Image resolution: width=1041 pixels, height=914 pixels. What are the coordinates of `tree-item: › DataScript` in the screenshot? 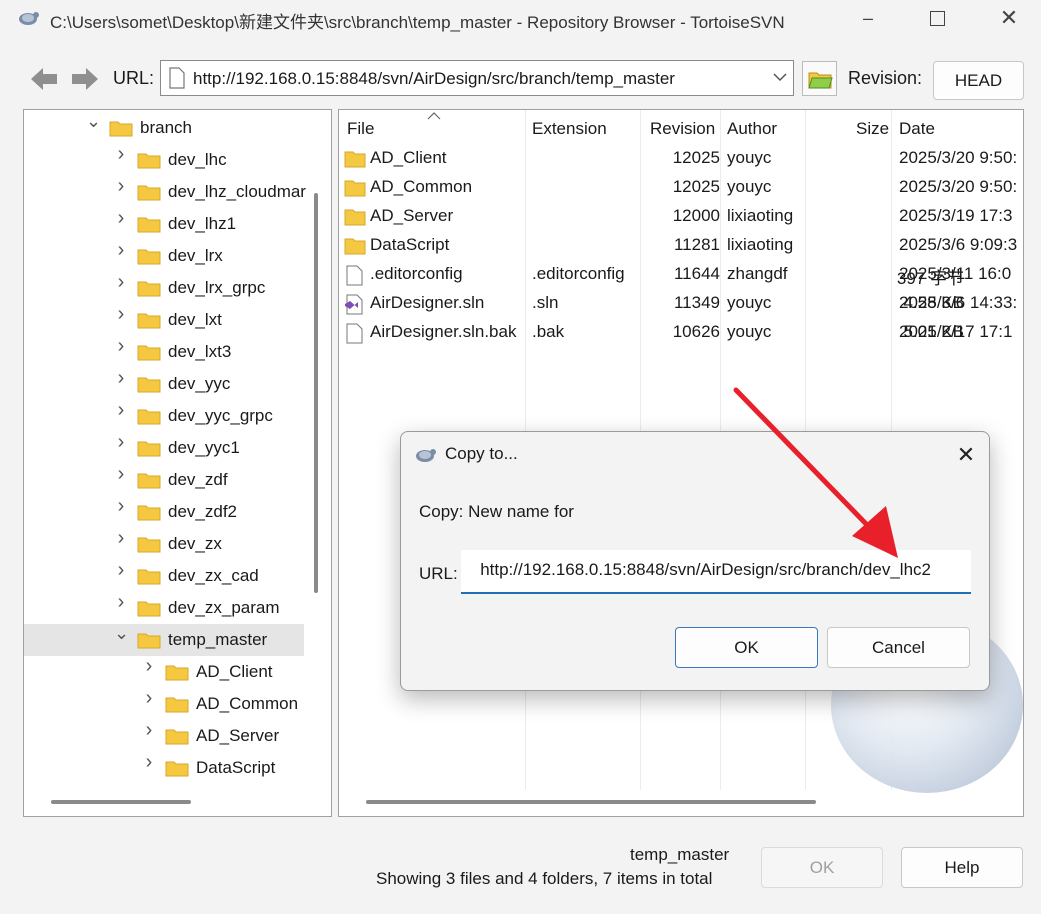 It's located at (164, 768).